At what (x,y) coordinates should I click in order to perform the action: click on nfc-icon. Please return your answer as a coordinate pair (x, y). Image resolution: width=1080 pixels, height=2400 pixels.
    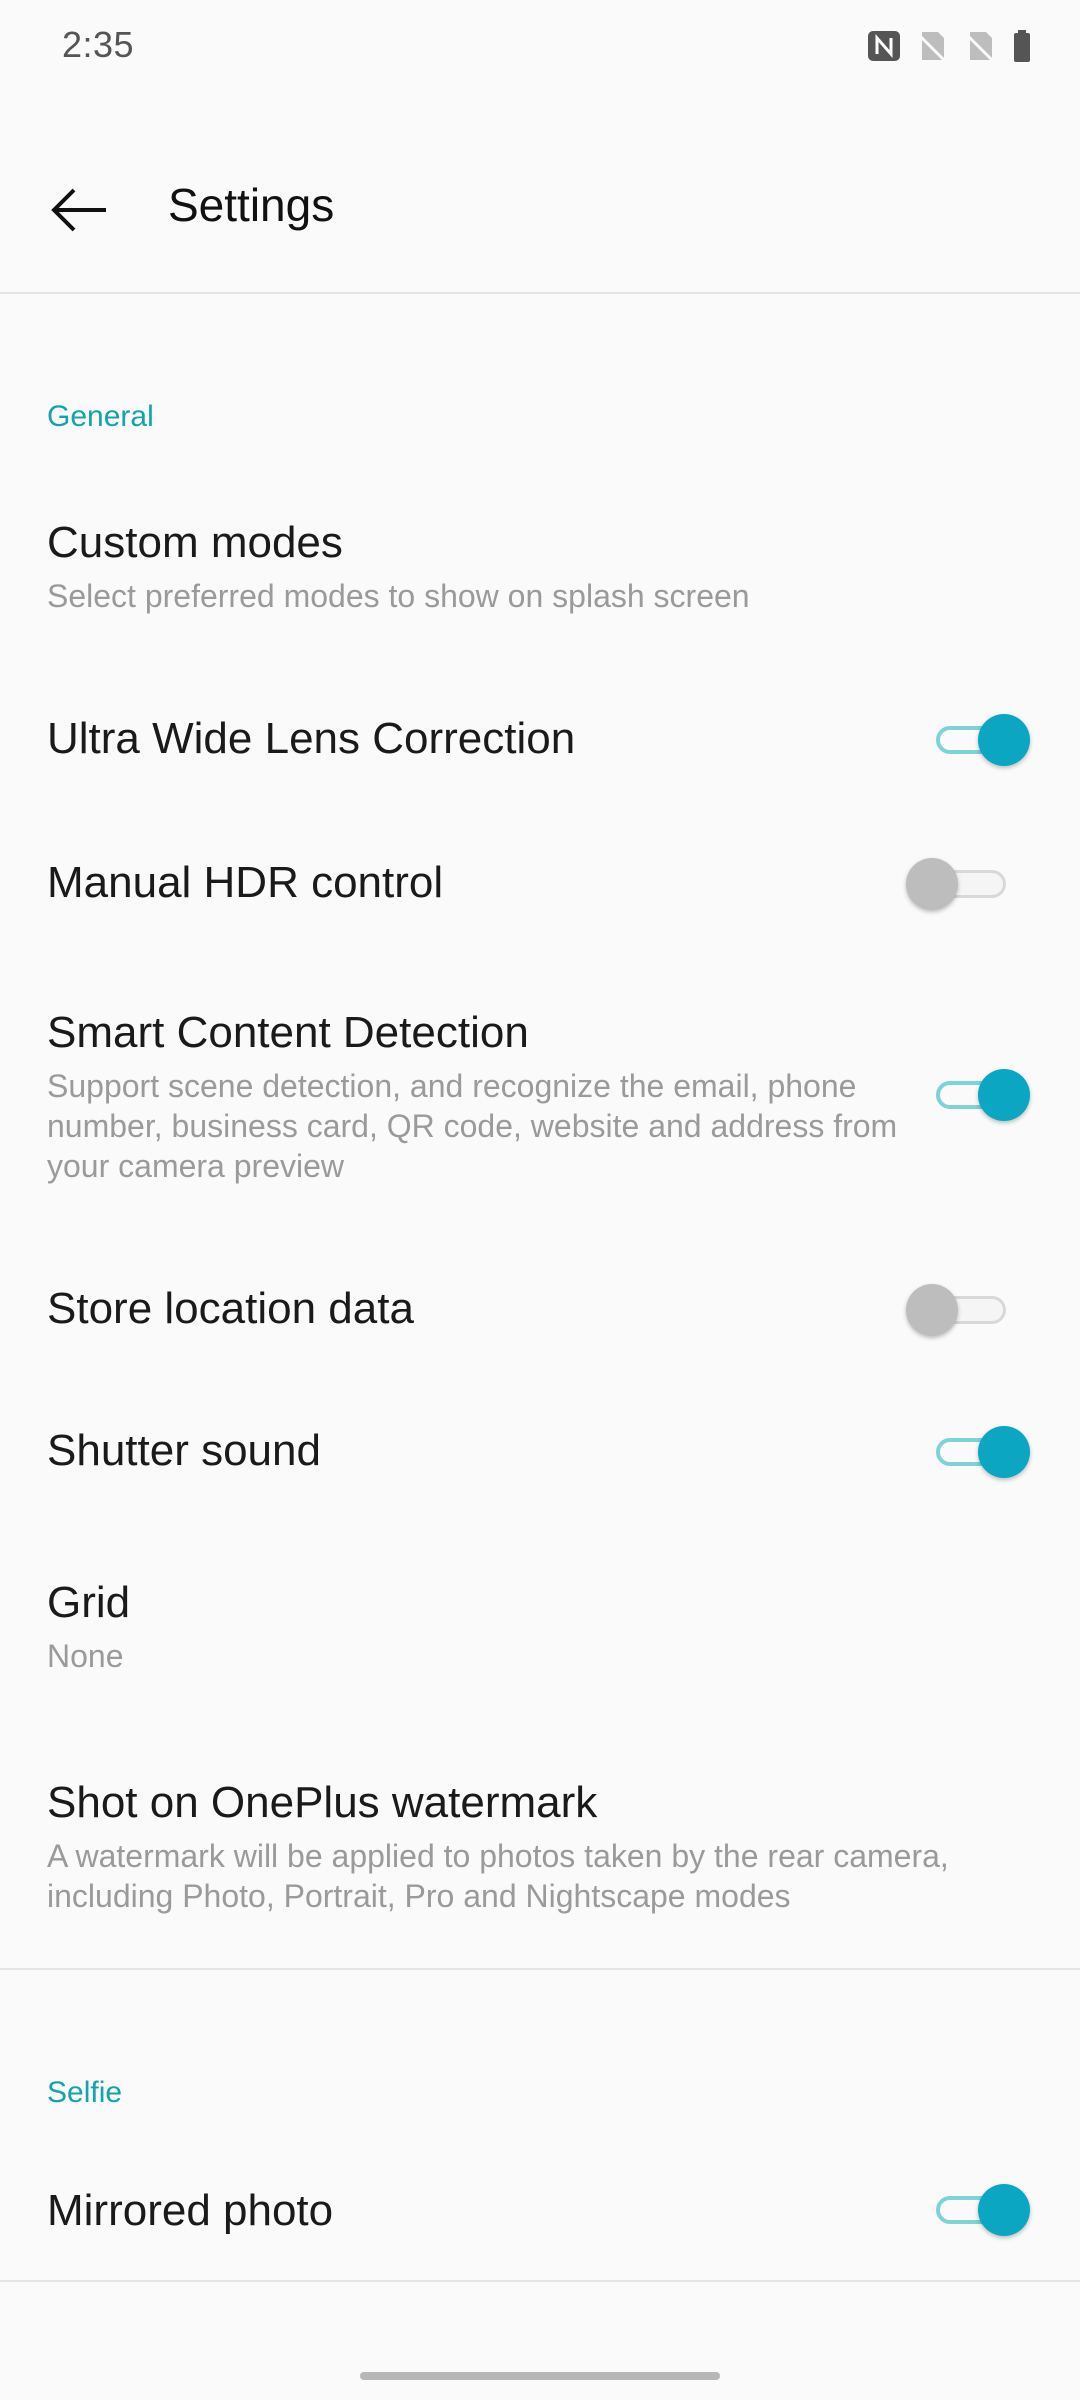
    Looking at the image, I should click on (884, 48).